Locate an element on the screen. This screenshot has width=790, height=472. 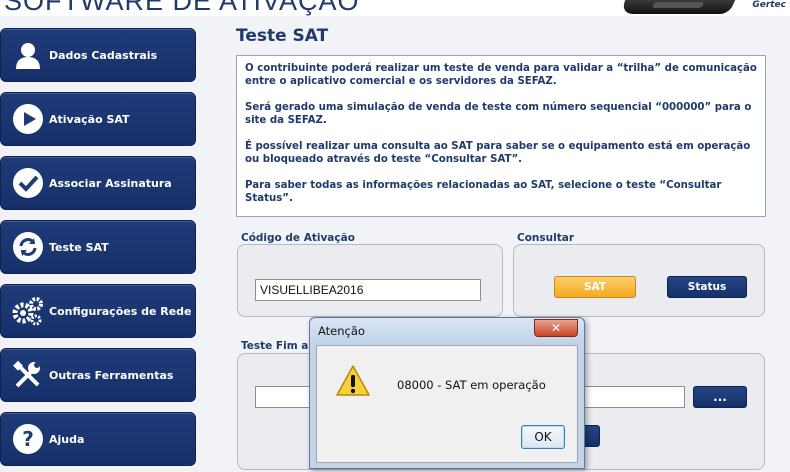
dialog-message: 08000 - SAT em operação is located at coordinates (471, 385).